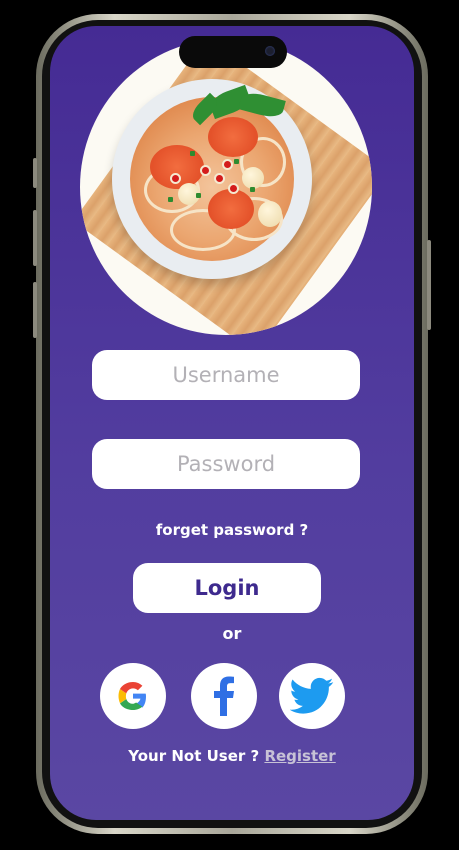  Describe the element at coordinates (232, 633) in the screenshot. I see `or-divider-text: or` at that location.